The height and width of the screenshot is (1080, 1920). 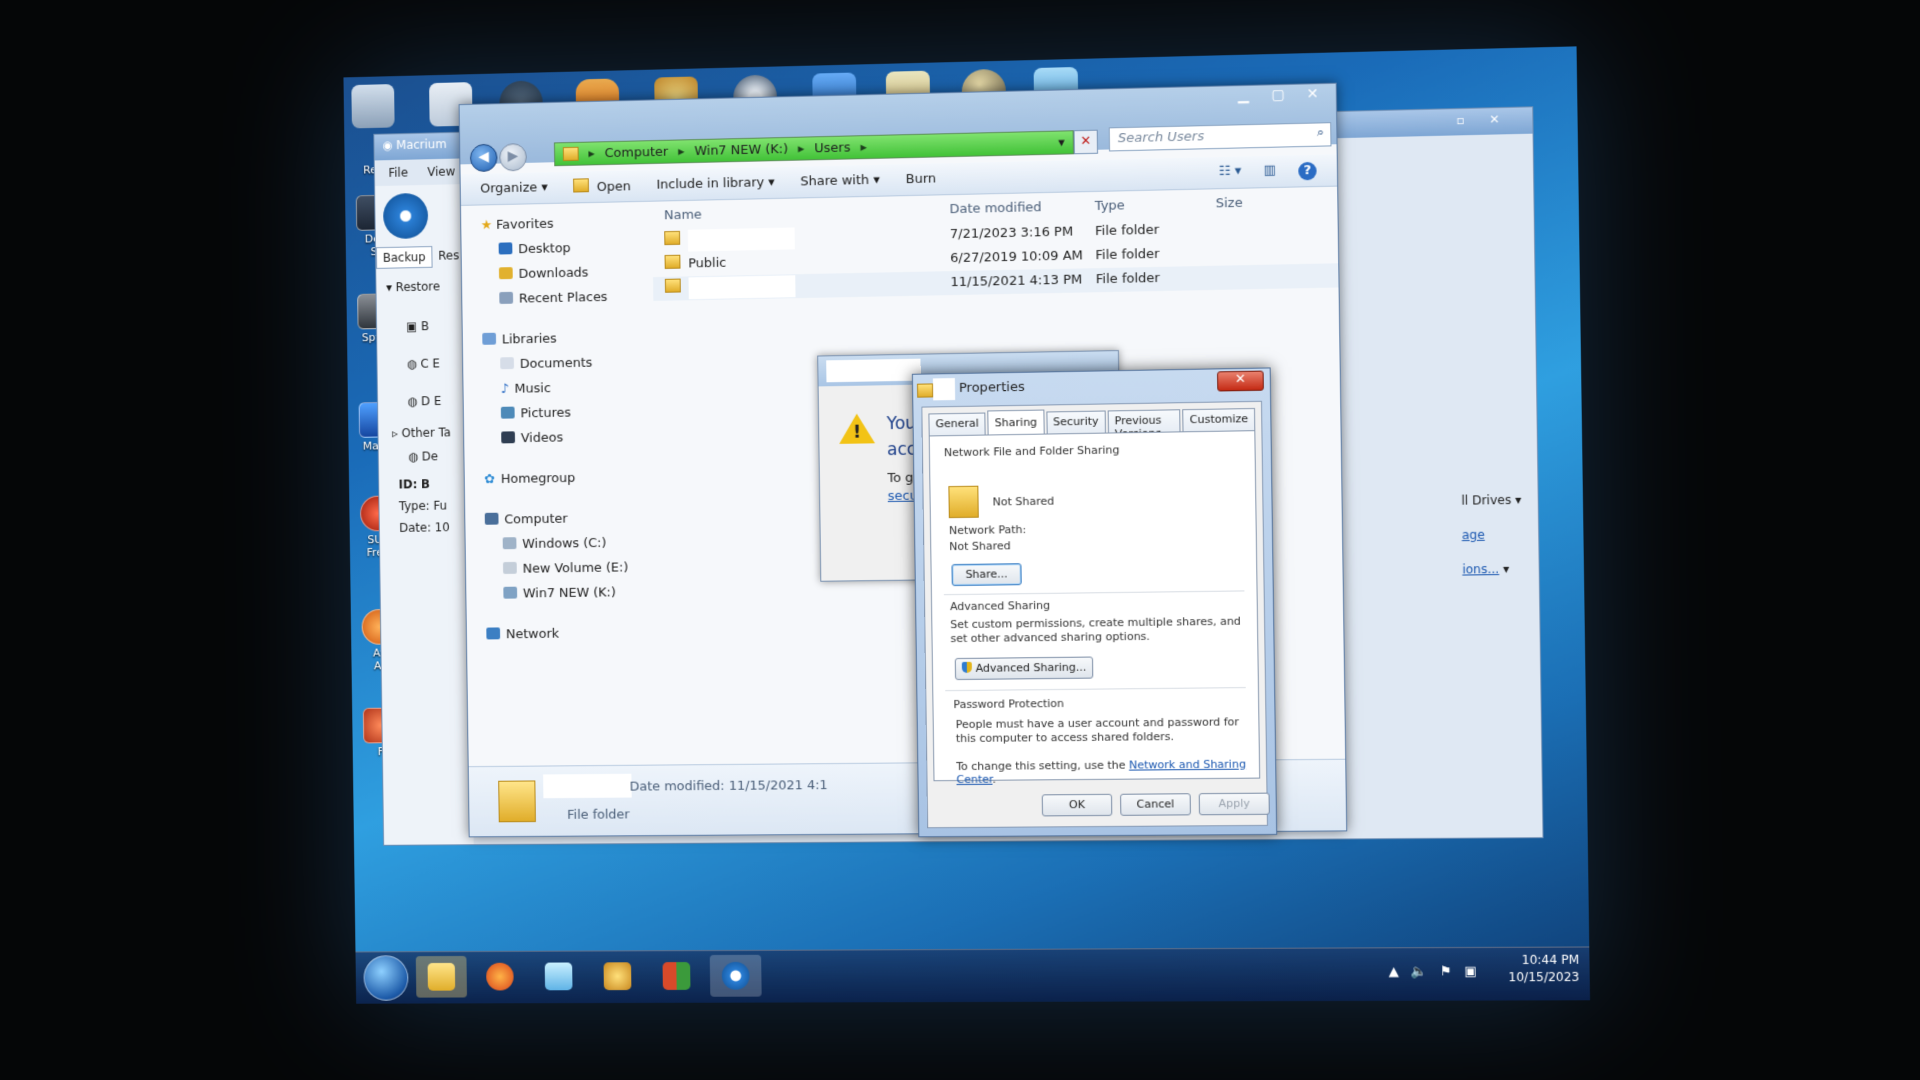 I want to click on chevron-right-icon: ▸, so click(x=681, y=151).